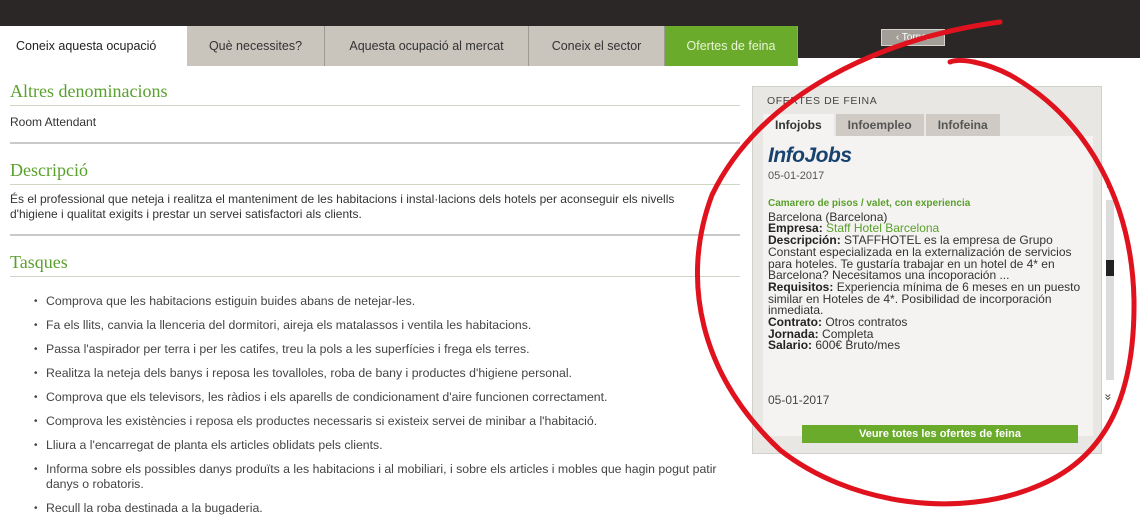 The width and height of the screenshot is (1140, 526). What do you see at coordinates (1108, 185) in the screenshot?
I see `scroll-up-icon: »` at bounding box center [1108, 185].